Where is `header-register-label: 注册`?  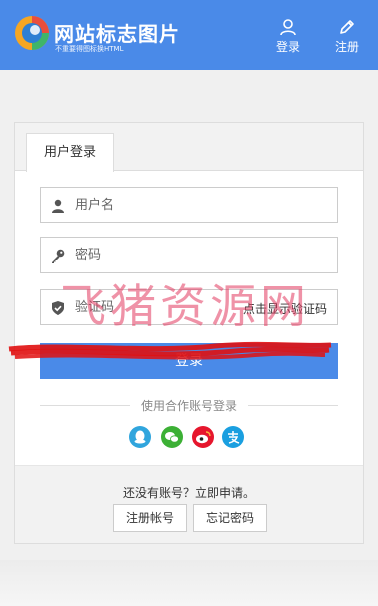
header-register-label: 注册 is located at coordinates (346, 47).